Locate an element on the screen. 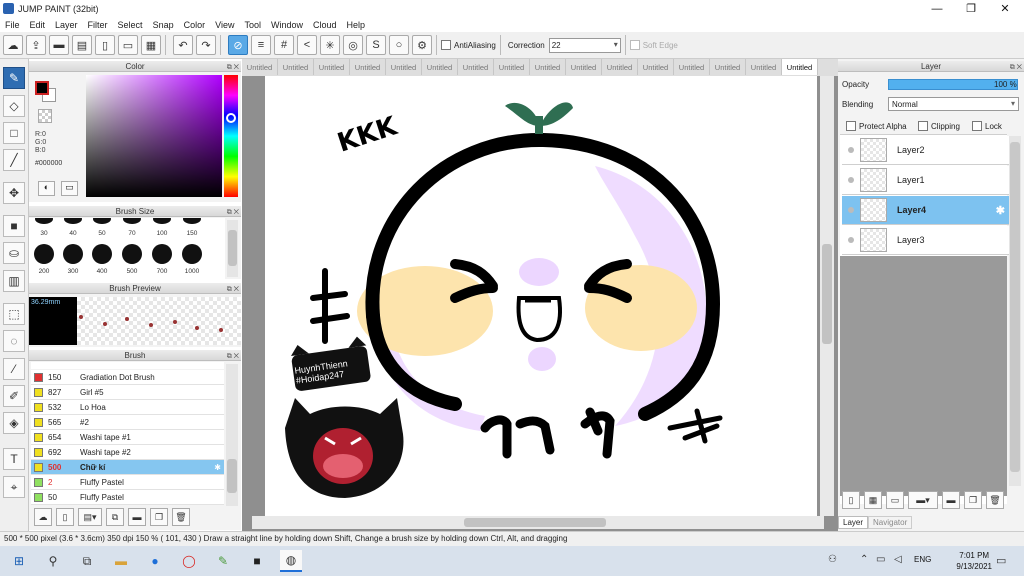 This screenshot has height=576, width=1024. brush-item: 654 Washi tape #1 is located at coordinates (127, 437).